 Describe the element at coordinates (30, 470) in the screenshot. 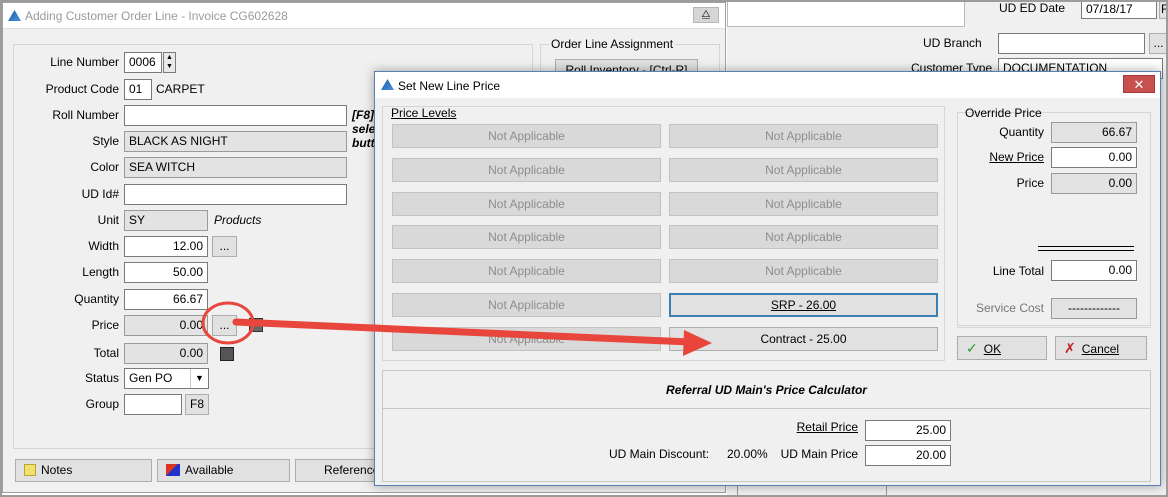

I see `notes-icon` at that location.